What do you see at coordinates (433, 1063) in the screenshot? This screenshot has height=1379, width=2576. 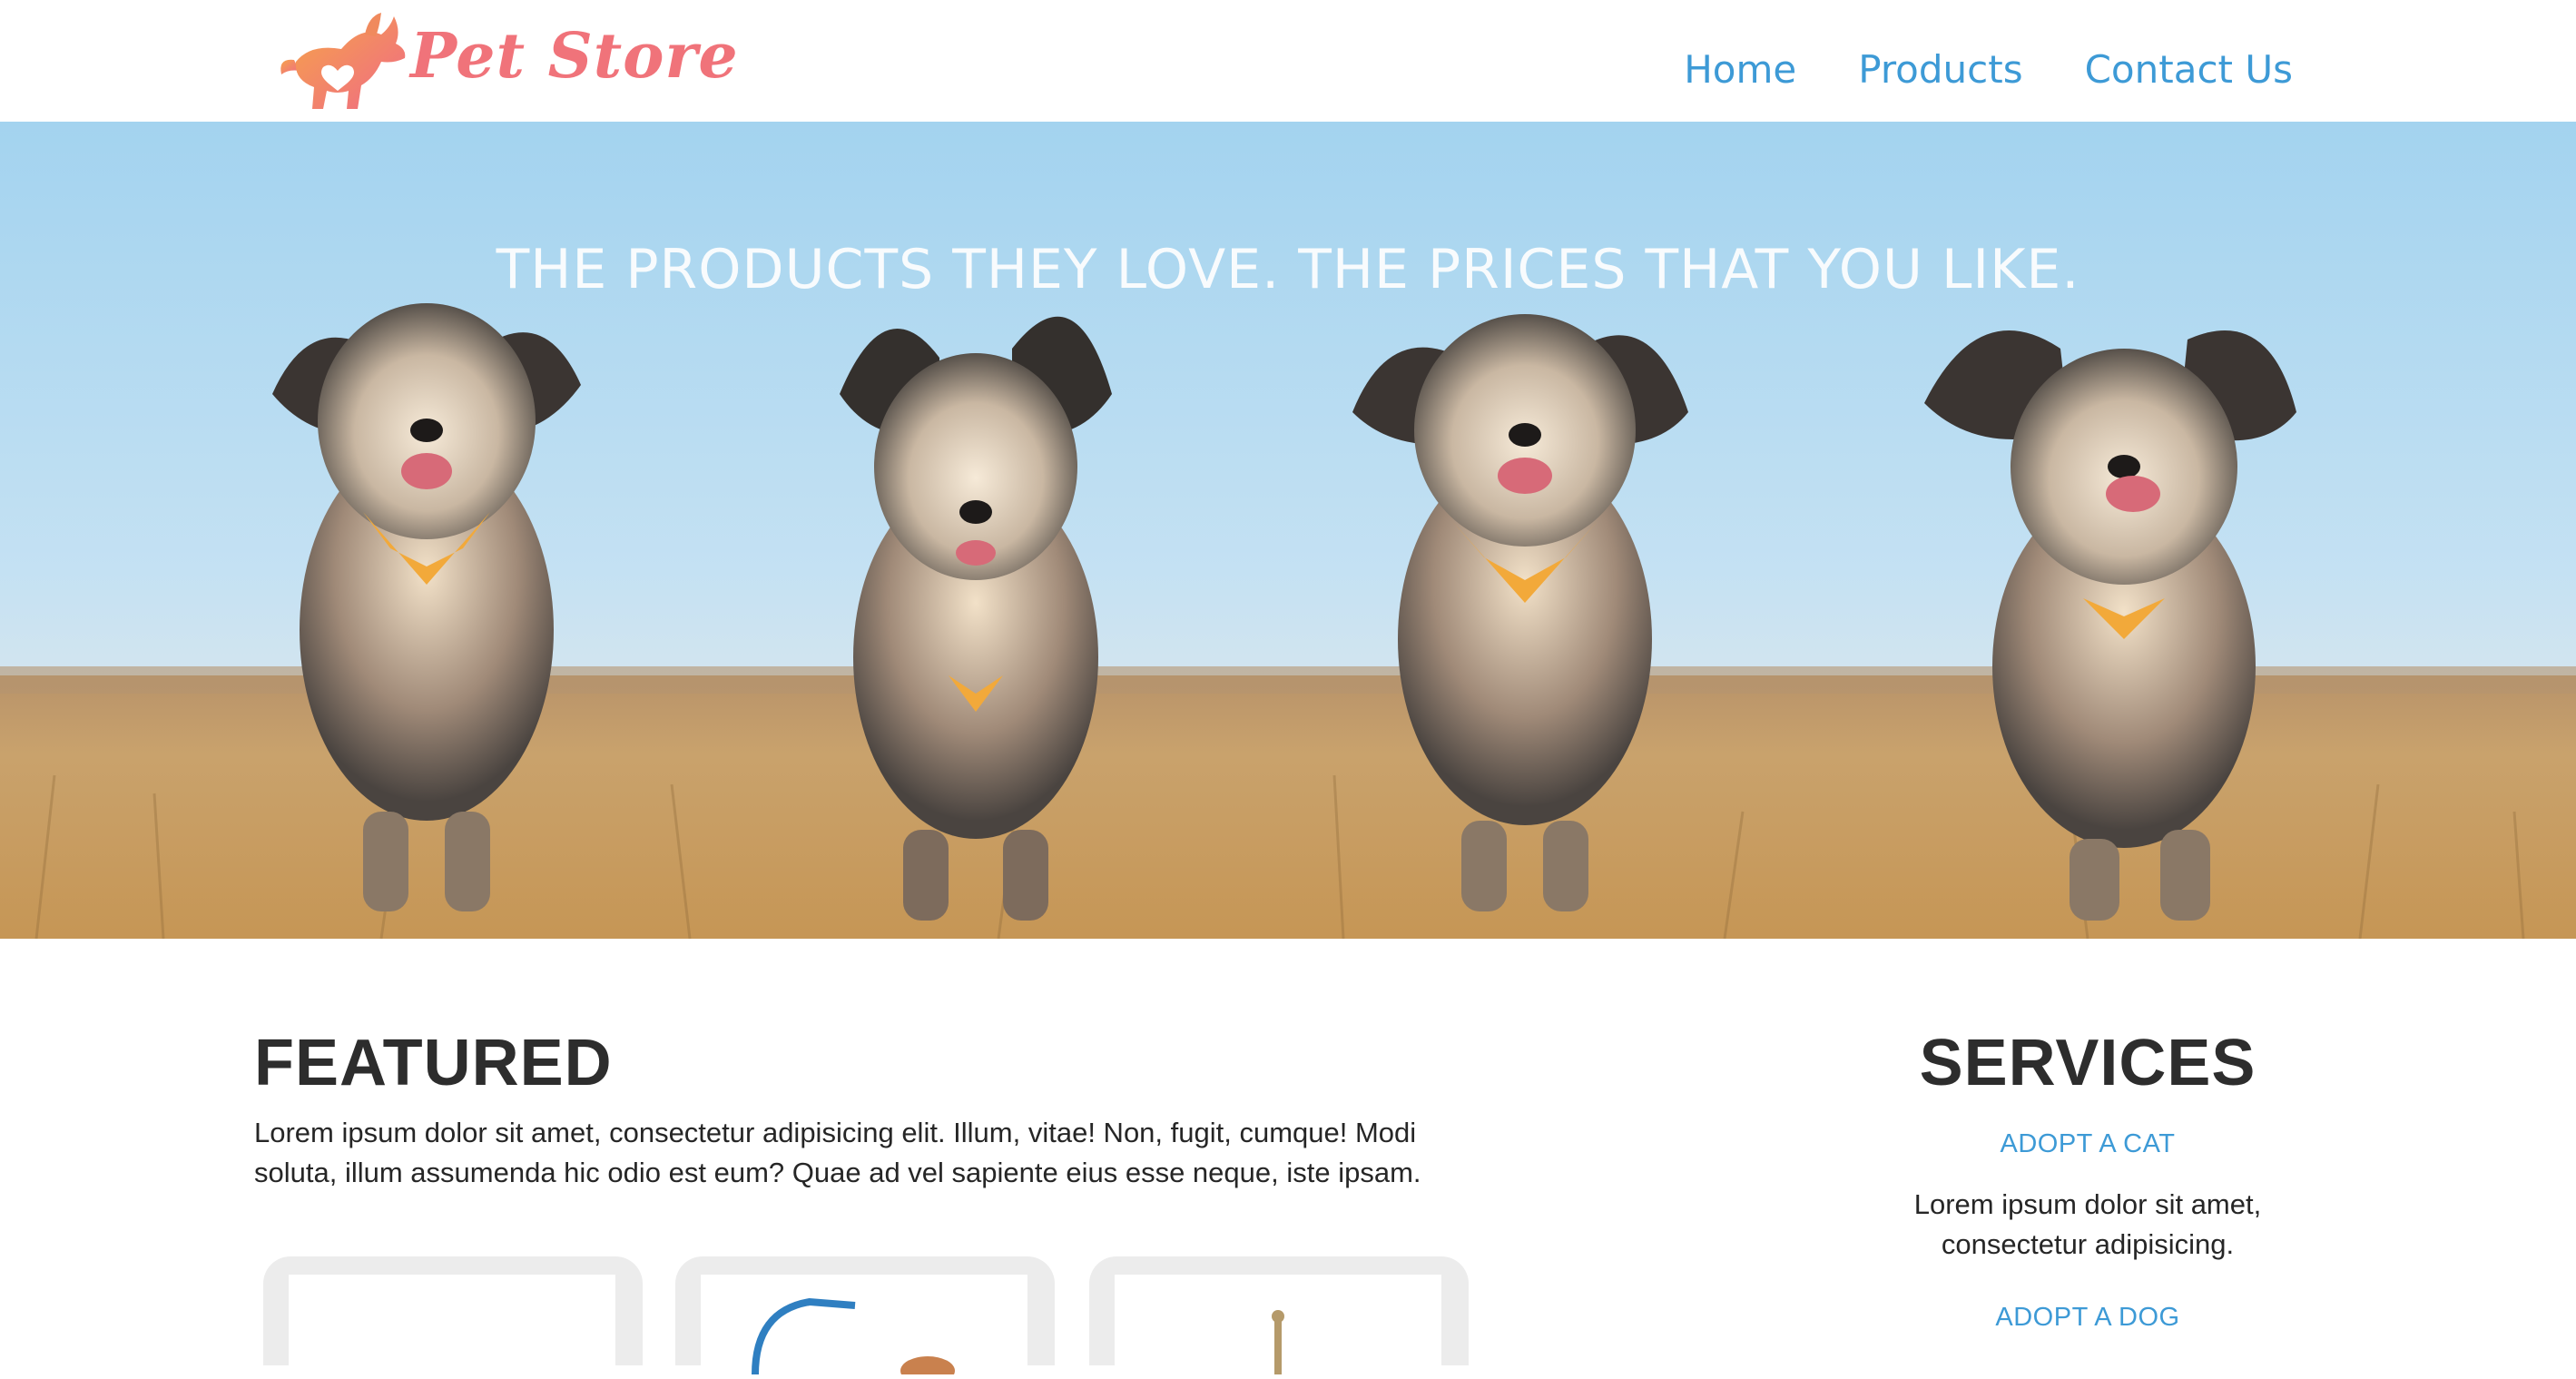 I see `featured-title: FEATURED` at bounding box center [433, 1063].